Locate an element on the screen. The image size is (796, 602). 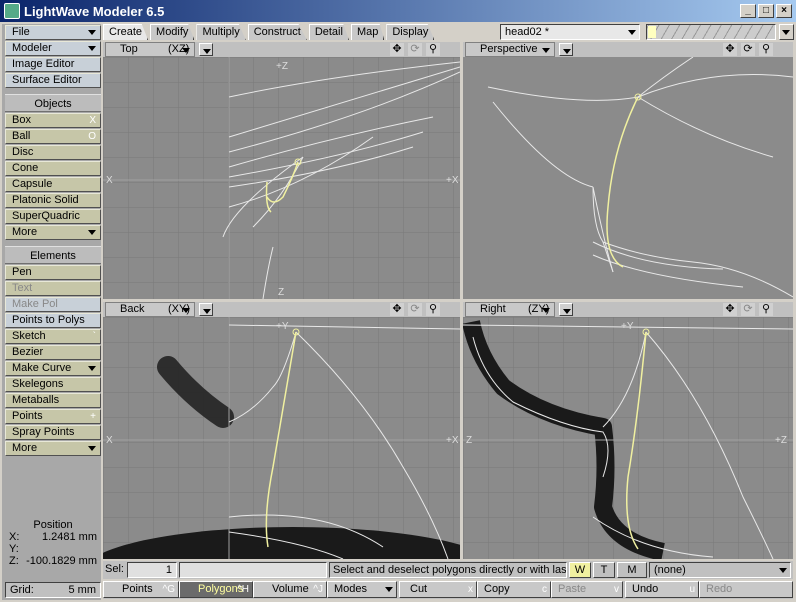
cone-button: Cone is located at coordinates (53, 168).